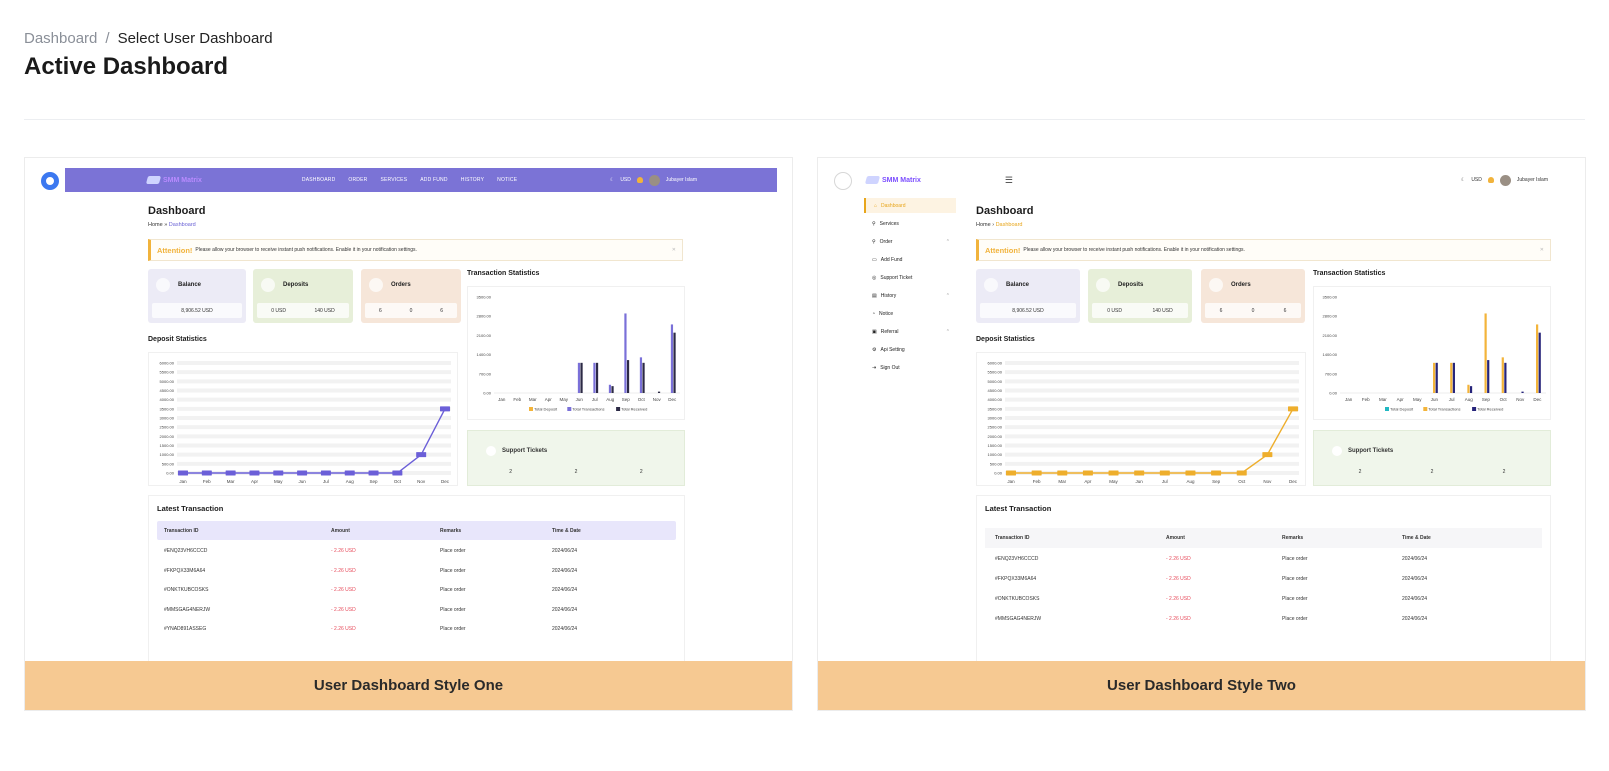 Image resolution: width=1609 pixels, height=771 pixels. What do you see at coordinates (1028, 296) in the screenshot?
I see `balance-stat: Balance 8,906.52 USD` at bounding box center [1028, 296].